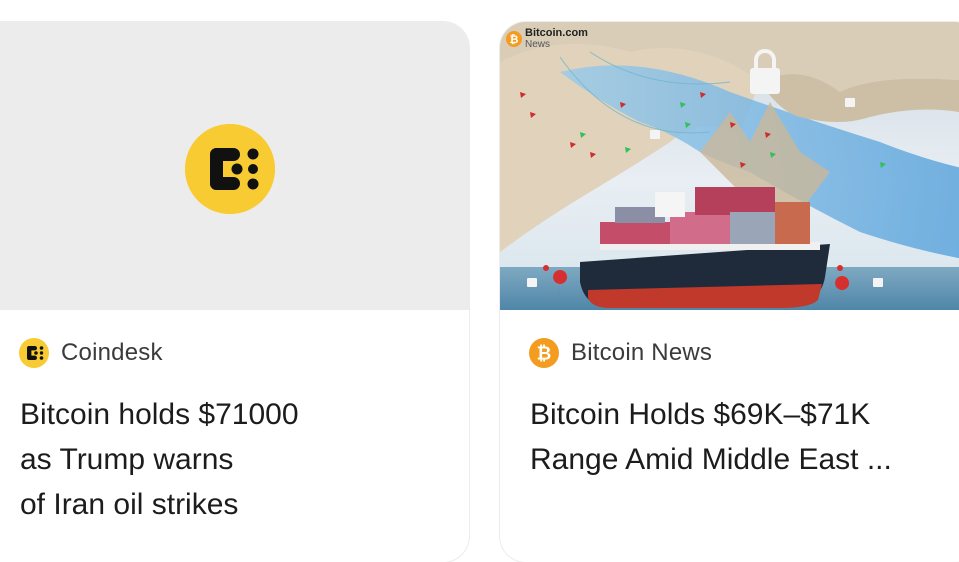 This screenshot has height=562, width=959. What do you see at coordinates (127, 459) in the screenshot?
I see `headline-line: as Trump warns` at bounding box center [127, 459].